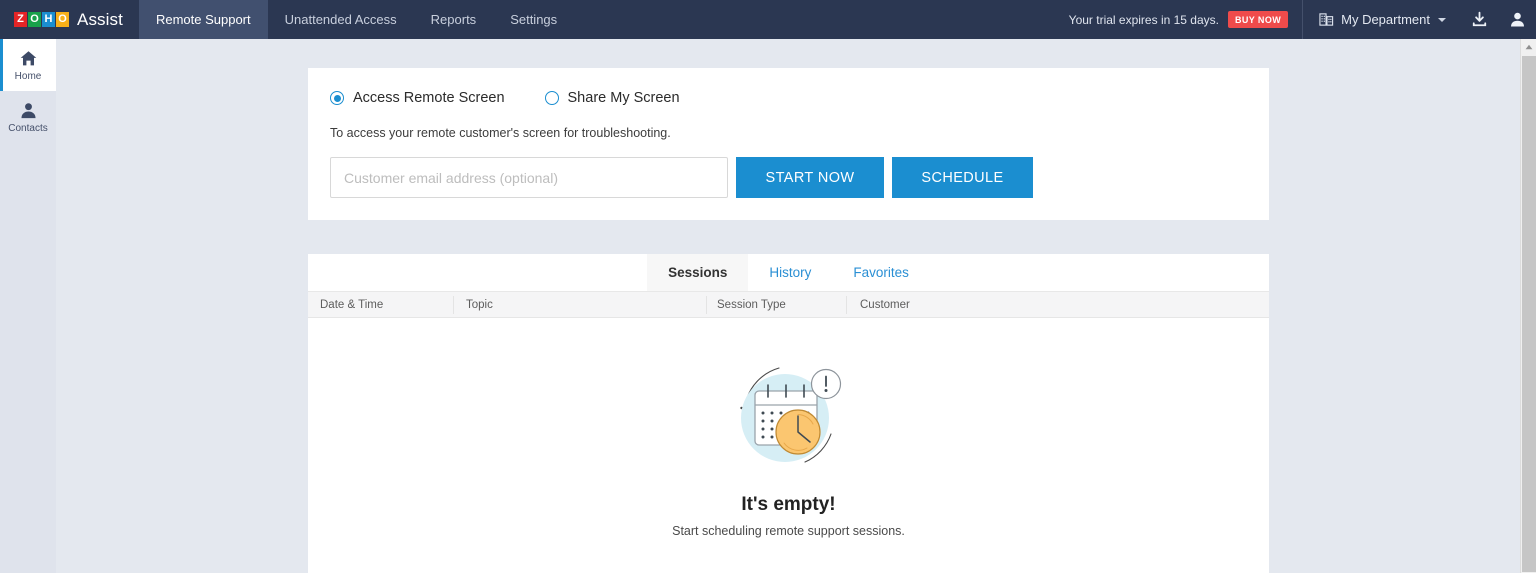 This screenshot has height=573, width=1536. I want to click on radio-option-share-my-screen: Share My Screen, so click(612, 98).